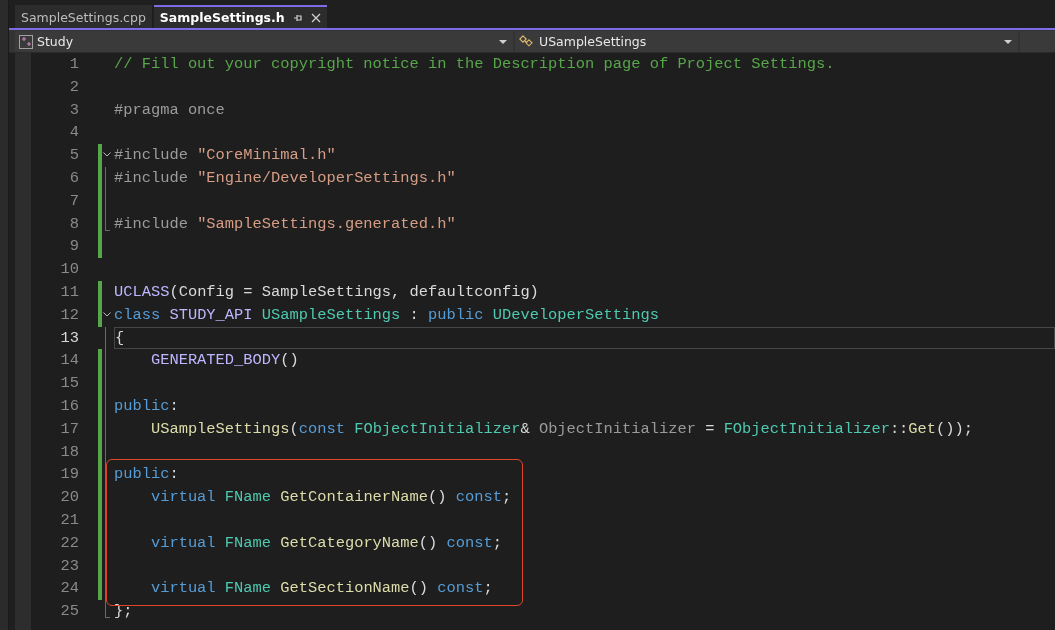  What do you see at coordinates (83, 16) in the screenshot?
I see `file-tab: SampleSettings.cpp` at bounding box center [83, 16].